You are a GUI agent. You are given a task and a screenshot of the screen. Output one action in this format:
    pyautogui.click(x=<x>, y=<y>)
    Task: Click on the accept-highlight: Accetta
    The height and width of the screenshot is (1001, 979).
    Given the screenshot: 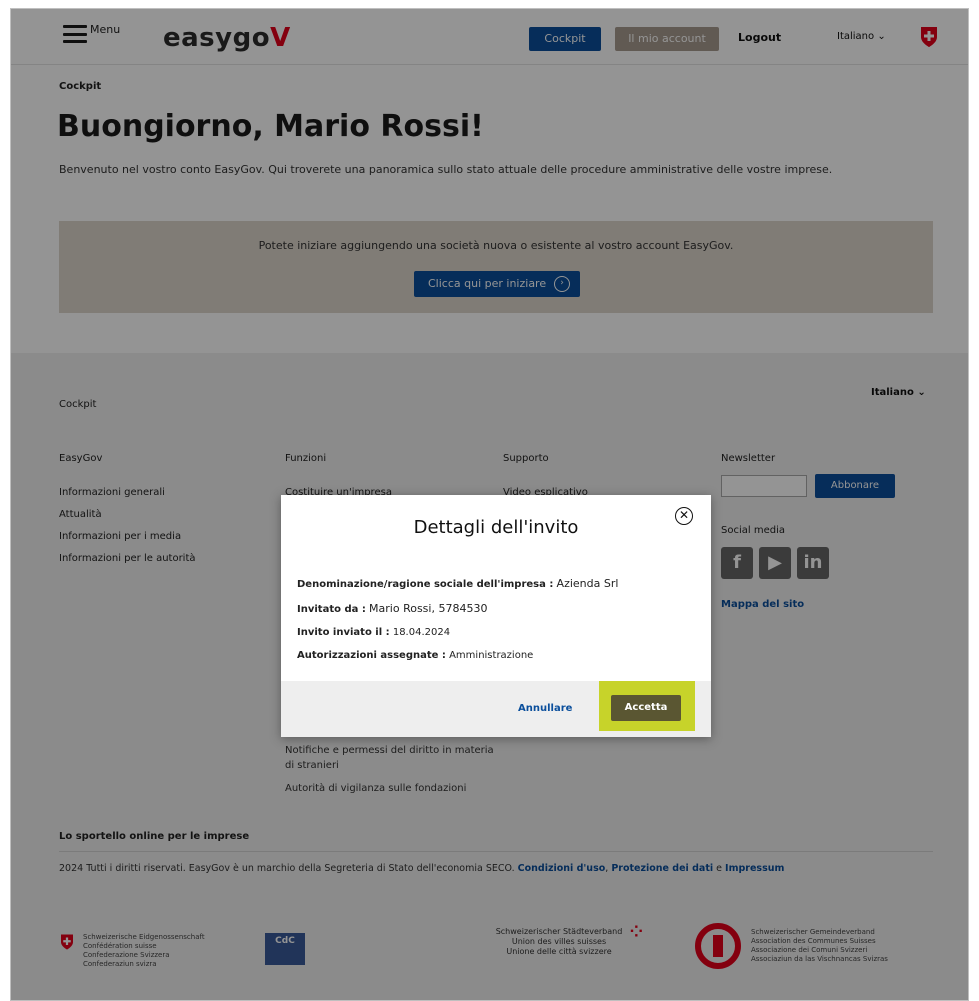 What is the action you would take?
    pyautogui.click(x=647, y=706)
    